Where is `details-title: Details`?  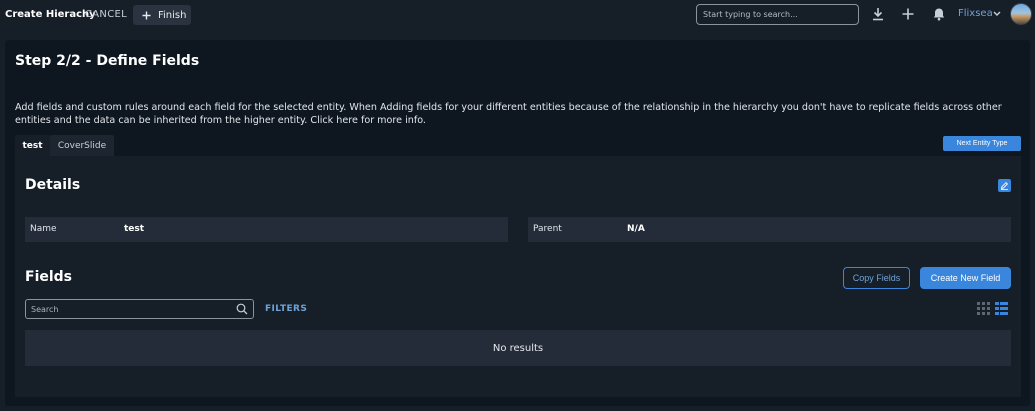 details-title: Details is located at coordinates (53, 185).